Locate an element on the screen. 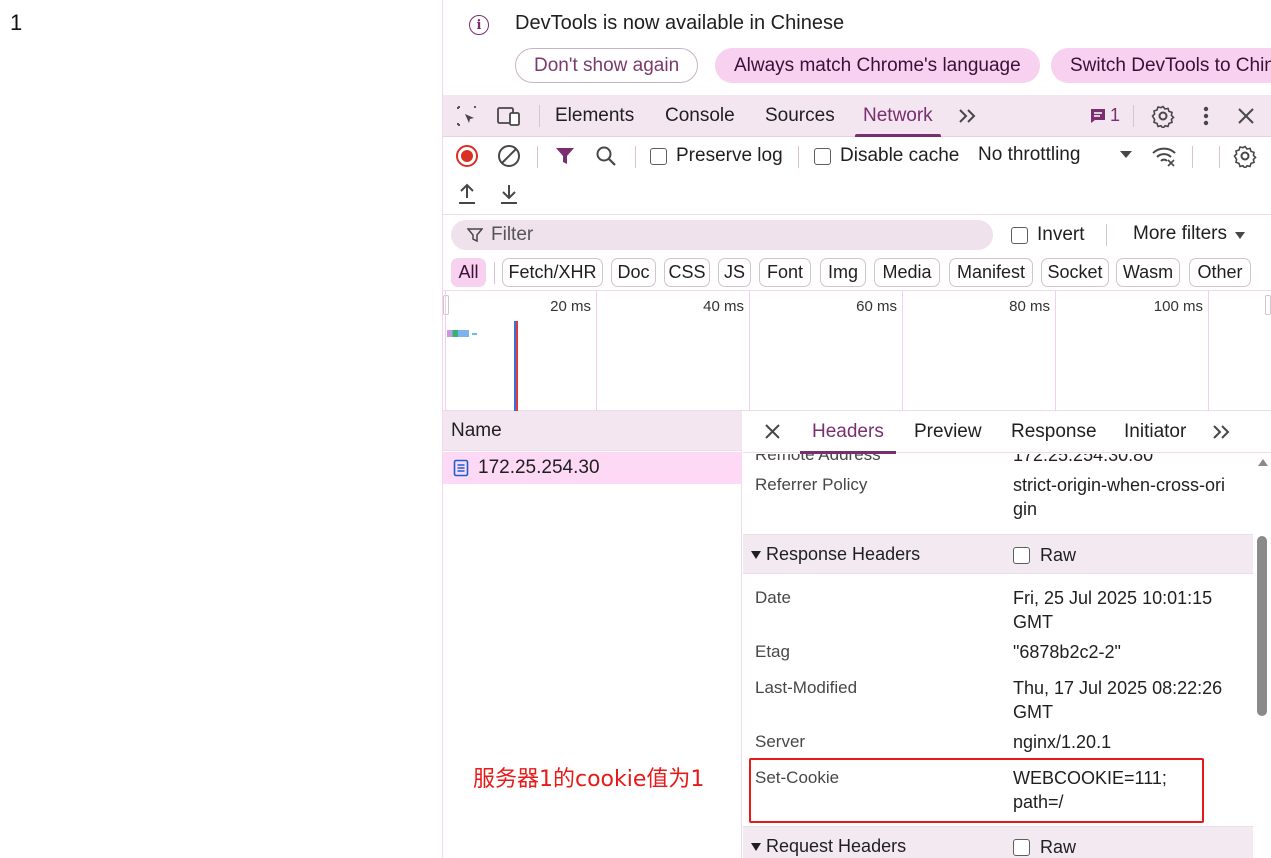  type-filter-img: Img is located at coordinates (843, 272).